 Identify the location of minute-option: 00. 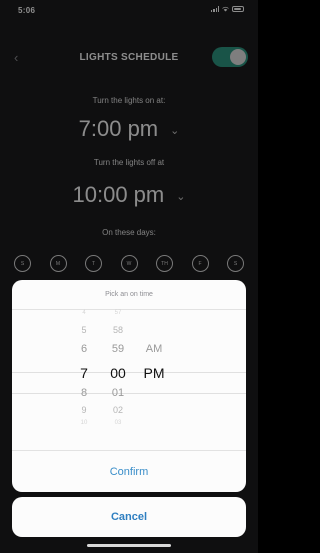
(118, 373).